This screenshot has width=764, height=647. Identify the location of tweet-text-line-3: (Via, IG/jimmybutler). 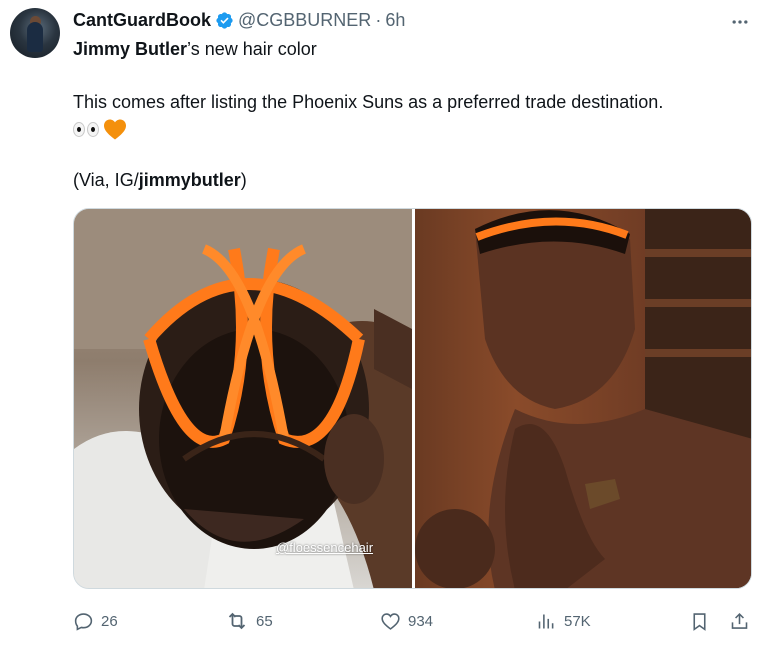
(160, 180).